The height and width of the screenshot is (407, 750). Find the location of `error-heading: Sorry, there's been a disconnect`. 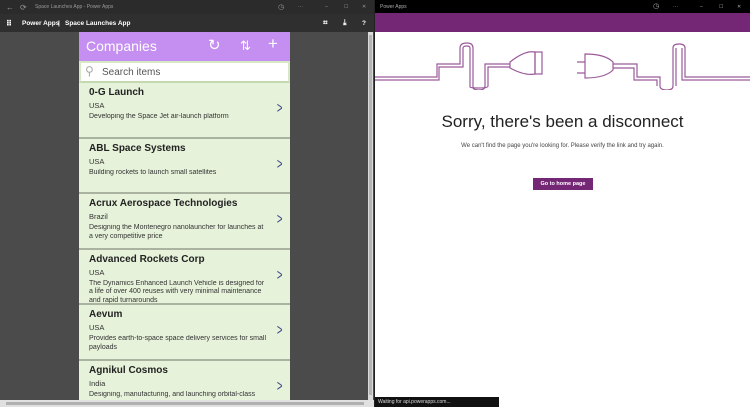

error-heading: Sorry, there's been a disconnect is located at coordinates (562, 121).